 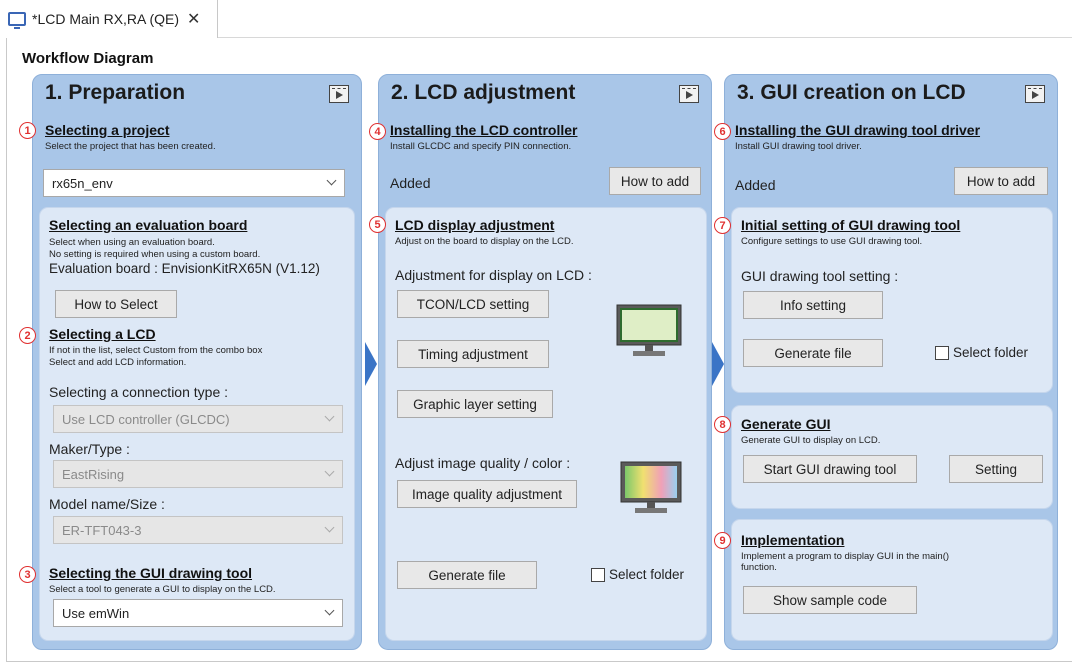 What do you see at coordinates (150, 573) in the screenshot?
I see `section-heading-gui-tool: Selecting the GUI drawing tool` at bounding box center [150, 573].